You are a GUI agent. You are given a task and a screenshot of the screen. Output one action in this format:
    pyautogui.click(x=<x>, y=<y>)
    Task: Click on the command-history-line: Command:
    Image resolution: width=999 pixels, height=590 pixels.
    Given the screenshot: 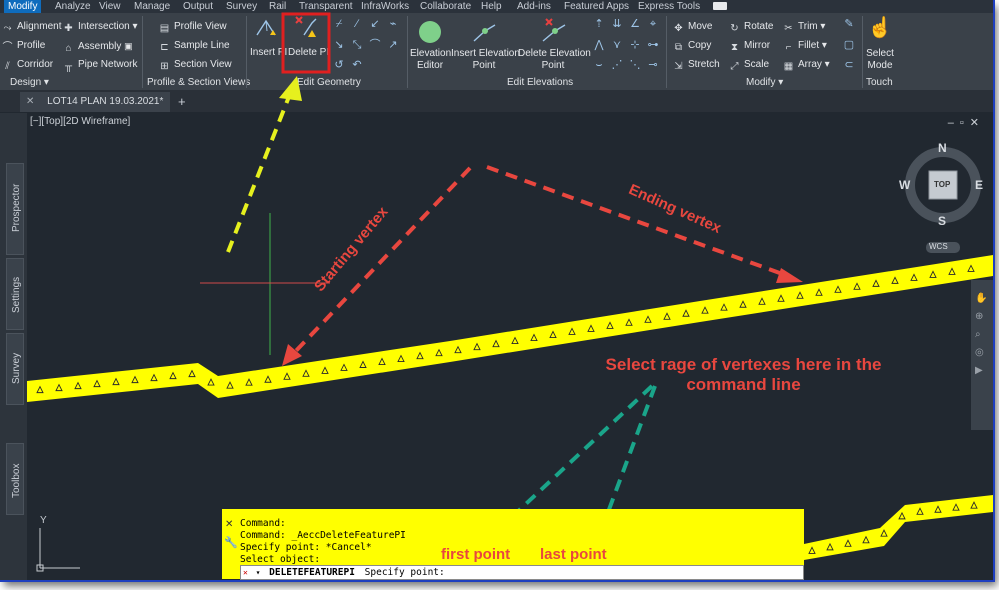 What is the action you would take?
    pyautogui.click(x=263, y=523)
    